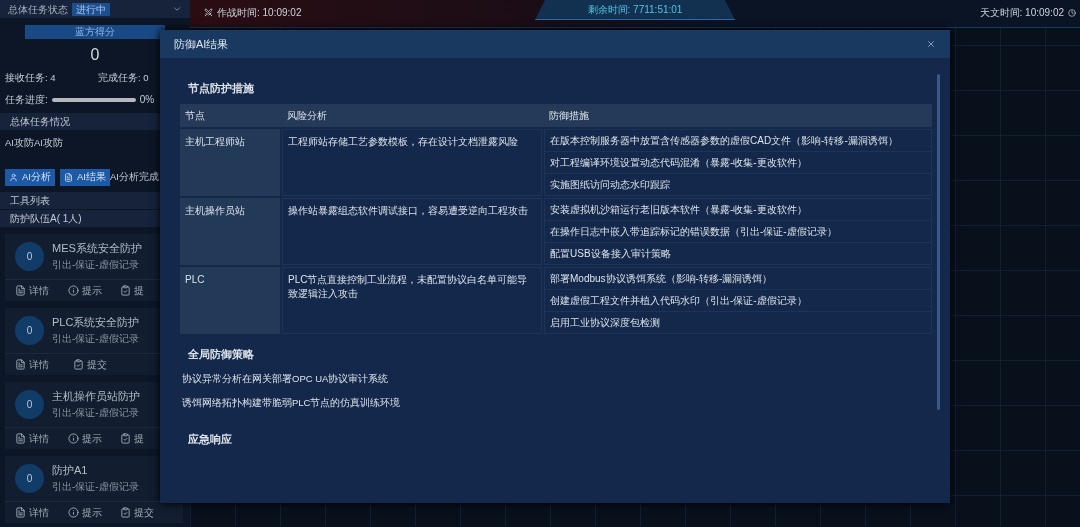 The height and width of the screenshot is (527, 1080). I want to click on ai-button: AI结果, so click(85, 177).